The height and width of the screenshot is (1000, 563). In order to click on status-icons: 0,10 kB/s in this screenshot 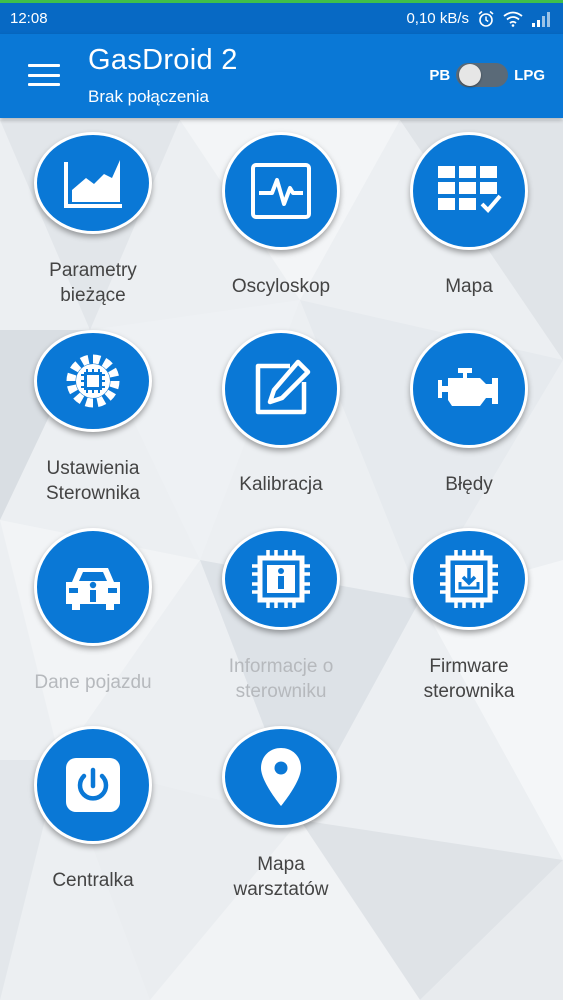, I will do `click(478, 19)`.